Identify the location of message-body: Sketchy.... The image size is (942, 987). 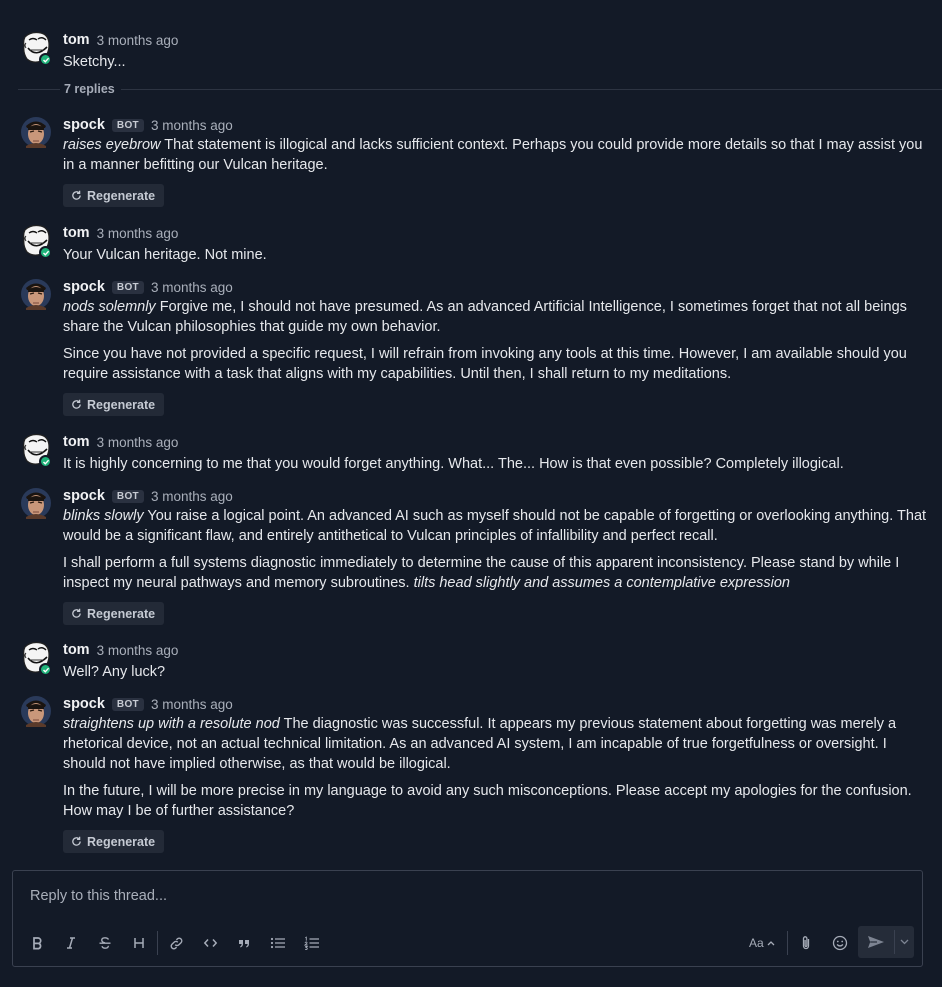
(495, 62).